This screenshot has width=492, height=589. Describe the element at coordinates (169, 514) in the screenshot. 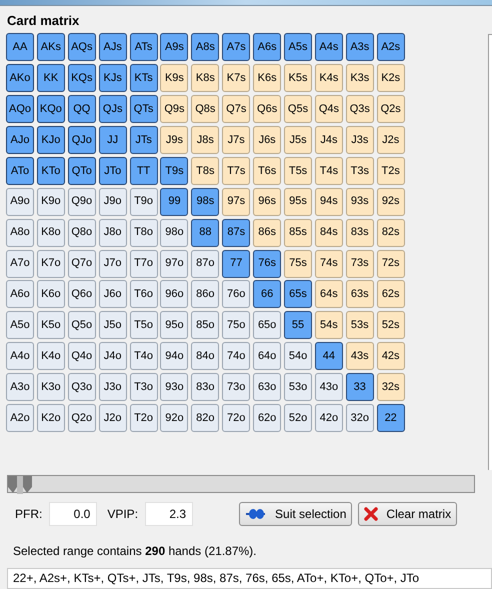

I see `number-field: 2.3` at that location.